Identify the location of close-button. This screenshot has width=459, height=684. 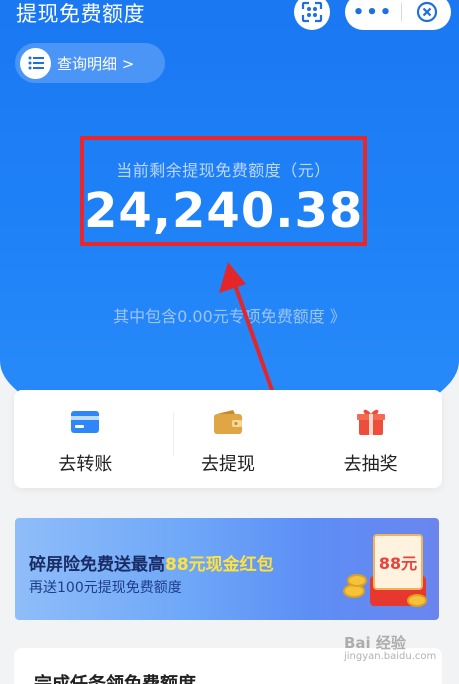
(426, 12).